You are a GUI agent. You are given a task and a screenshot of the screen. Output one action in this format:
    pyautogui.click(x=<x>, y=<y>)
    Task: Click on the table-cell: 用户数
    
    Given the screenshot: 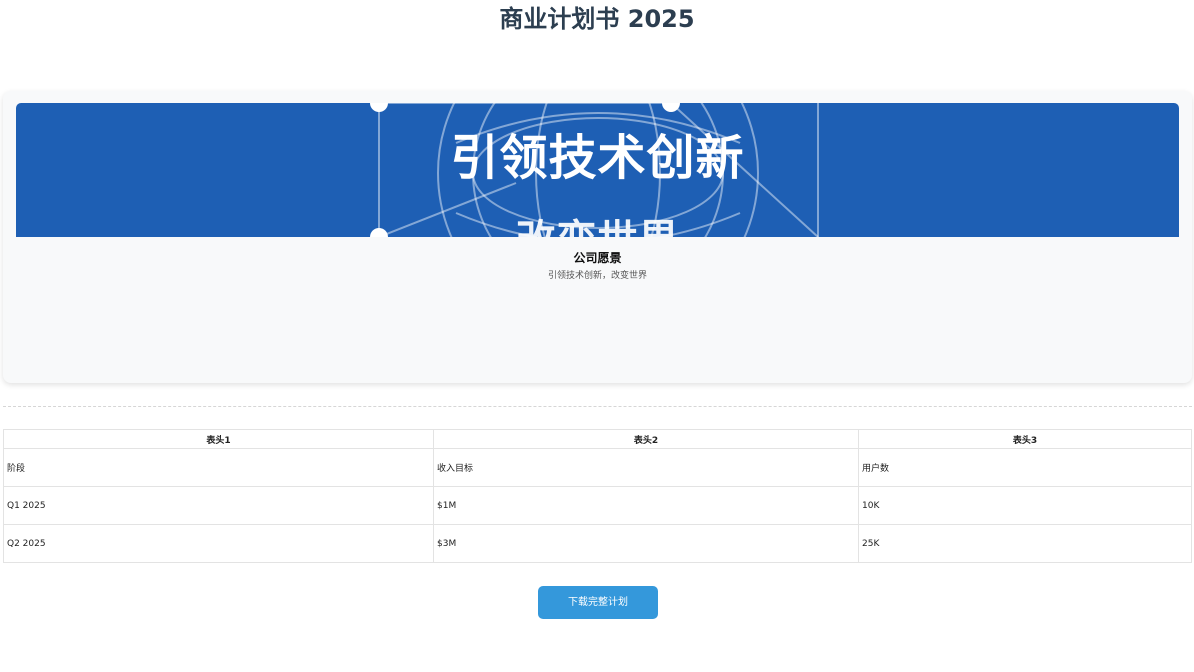 What is the action you would take?
    pyautogui.click(x=1025, y=467)
    